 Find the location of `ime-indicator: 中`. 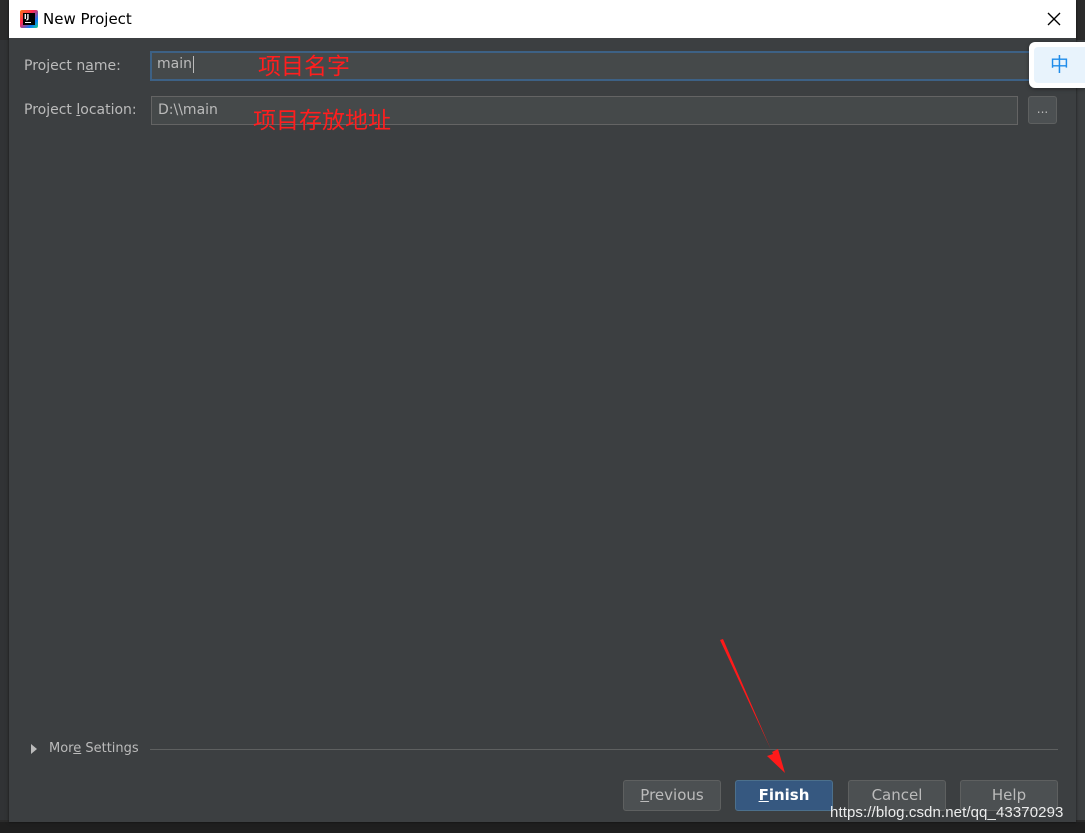

ime-indicator: 中 is located at coordinates (1057, 65).